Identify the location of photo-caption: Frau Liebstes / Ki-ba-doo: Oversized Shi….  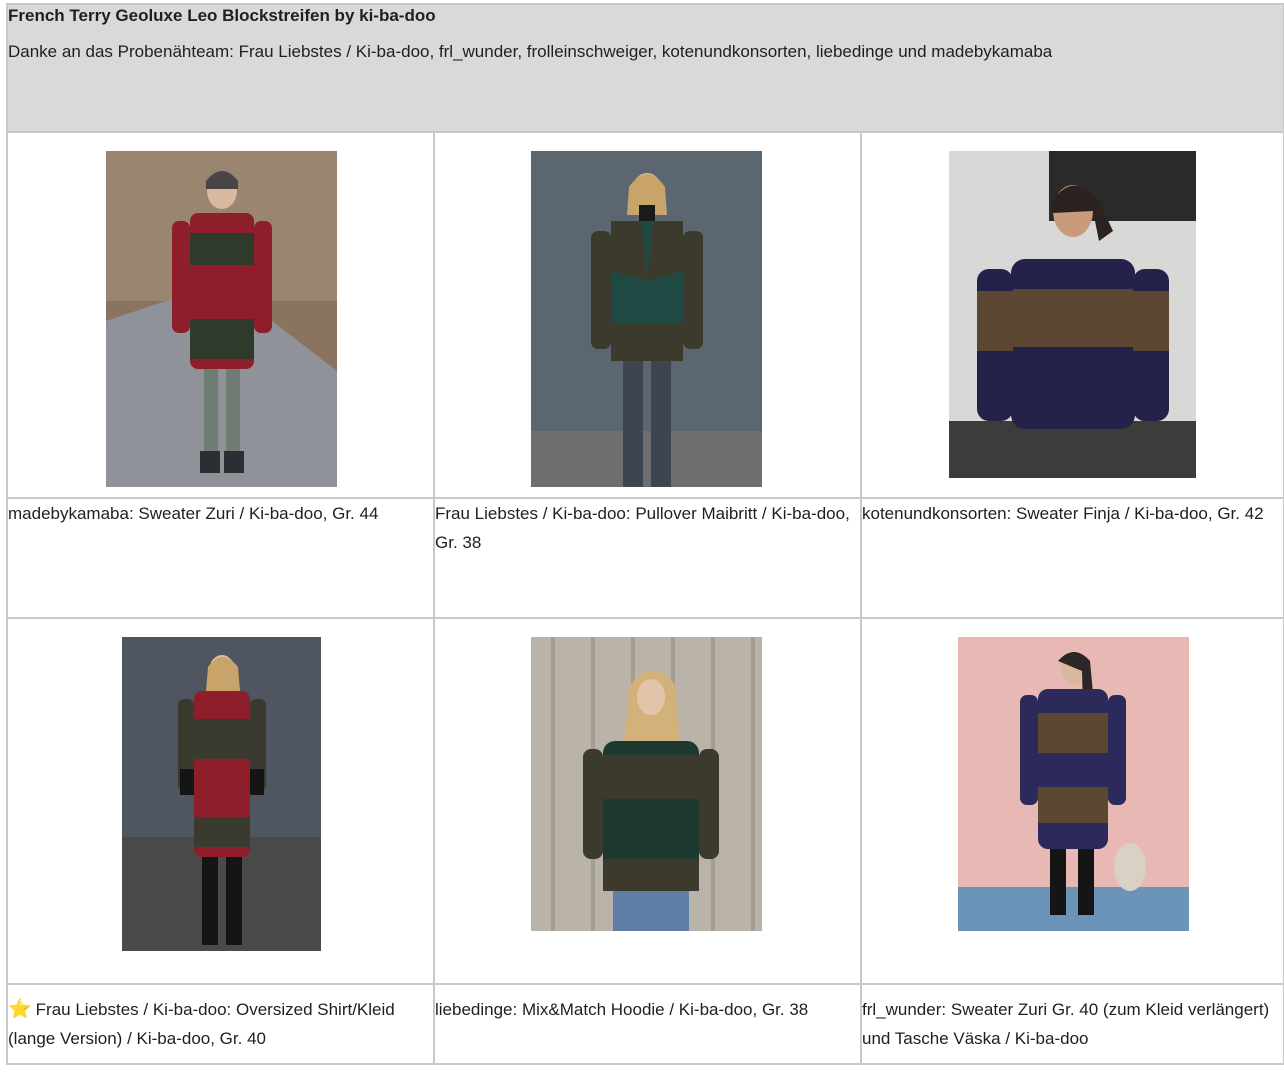
(201, 1024).